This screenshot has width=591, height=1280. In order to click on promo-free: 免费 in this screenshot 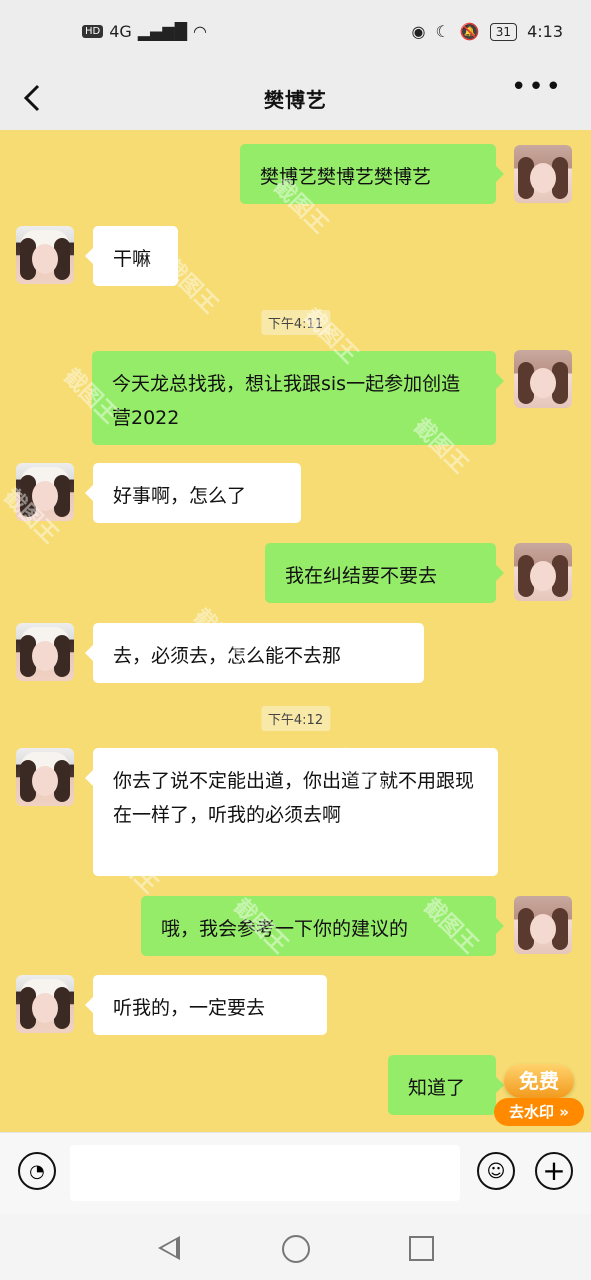, I will do `click(539, 1081)`.